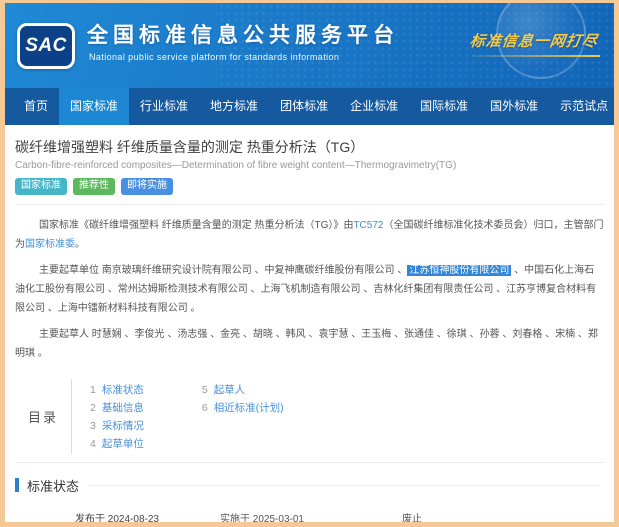  What do you see at coordinates (190, 147) in the screenshot?
I see `standard-title-cn: 碳纤维增强塑料 纤维质量含量的测定 热重分析法（TG）` at bounding box center [190, 147].